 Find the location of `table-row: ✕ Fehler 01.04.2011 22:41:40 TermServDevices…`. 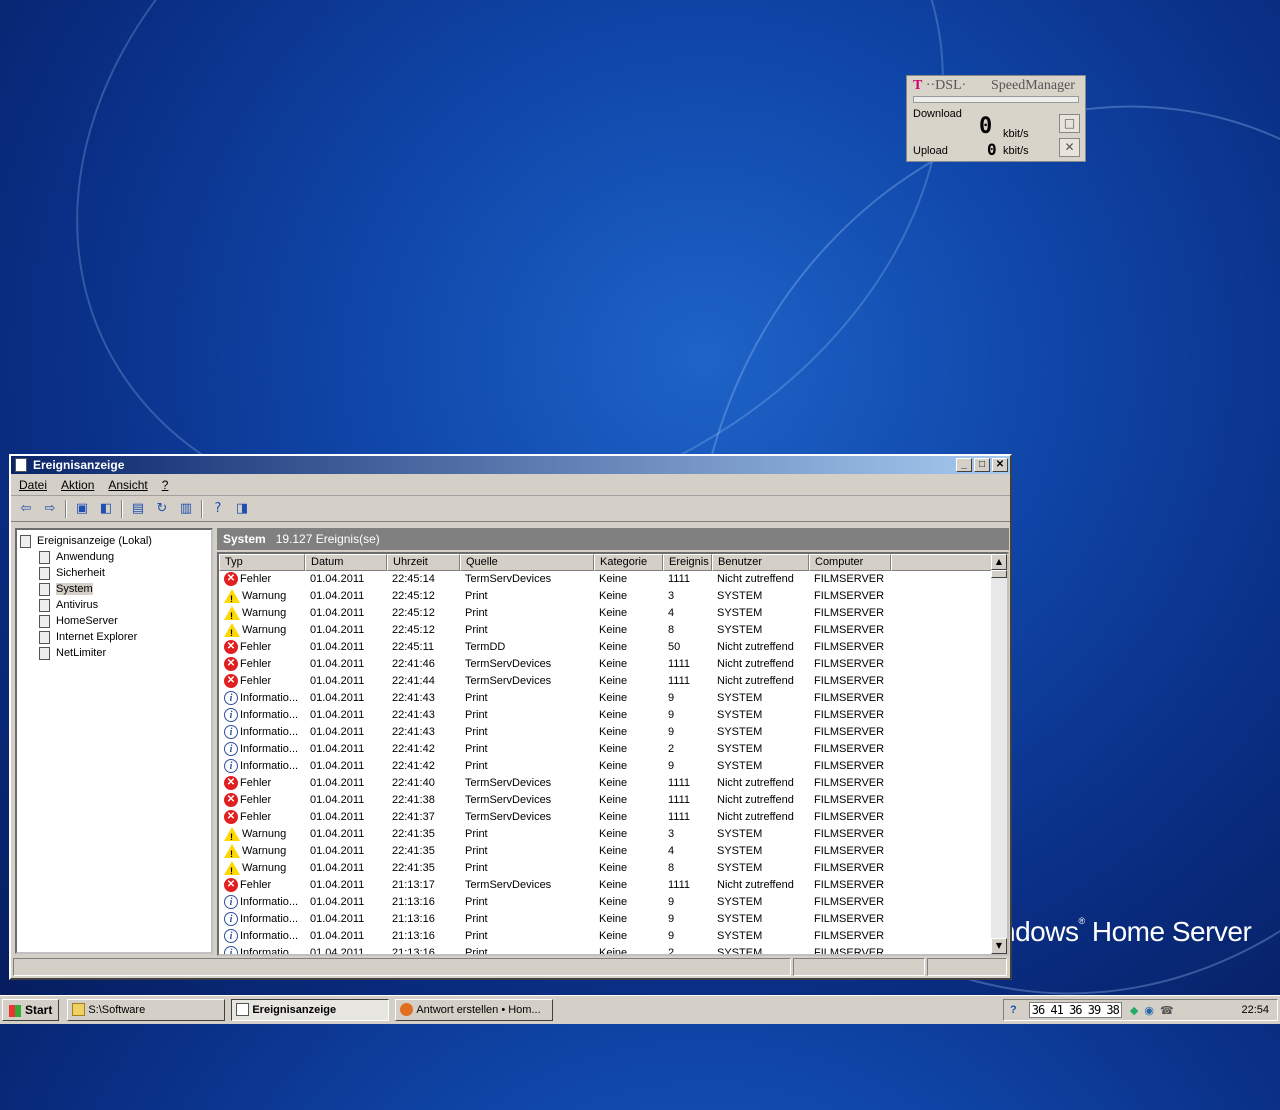

table-row: ✕ Fehler 01.04.2011 22:41:40 TermServDevices… is located at coordinates (613, 783).